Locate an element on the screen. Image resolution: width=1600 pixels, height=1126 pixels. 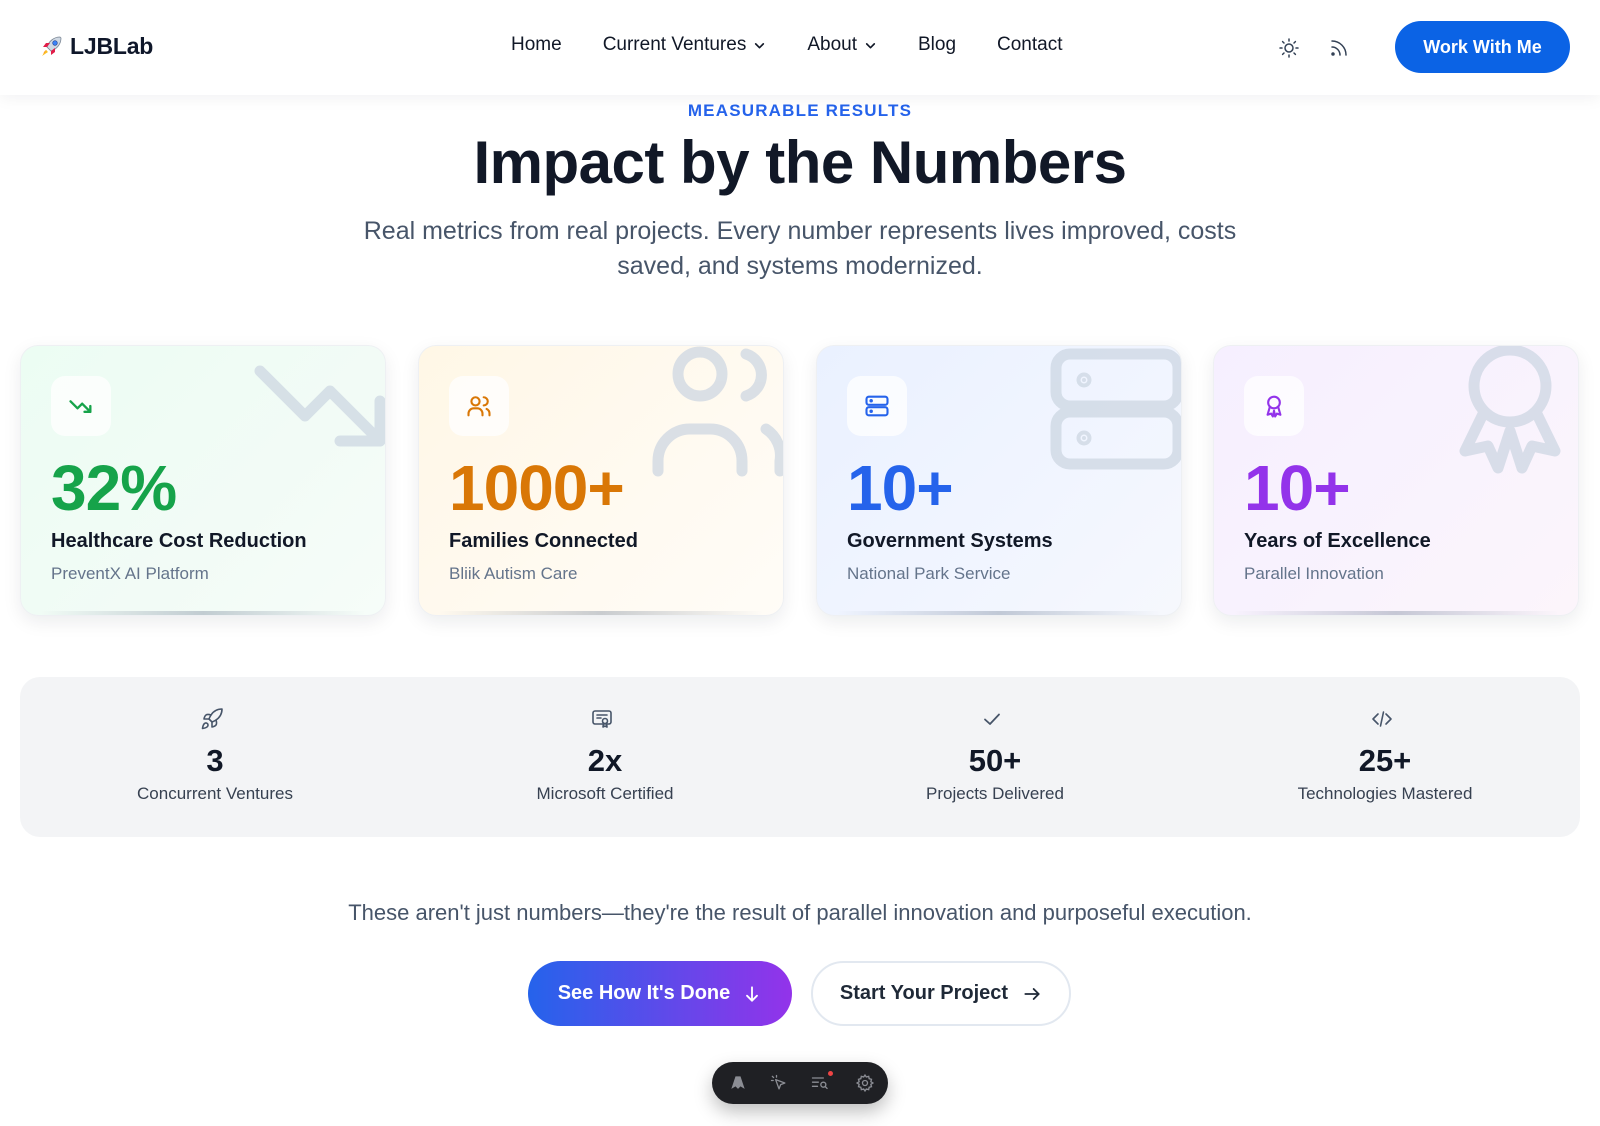
card-source: PreventX AI Platform is located at coordinates (130, 573).